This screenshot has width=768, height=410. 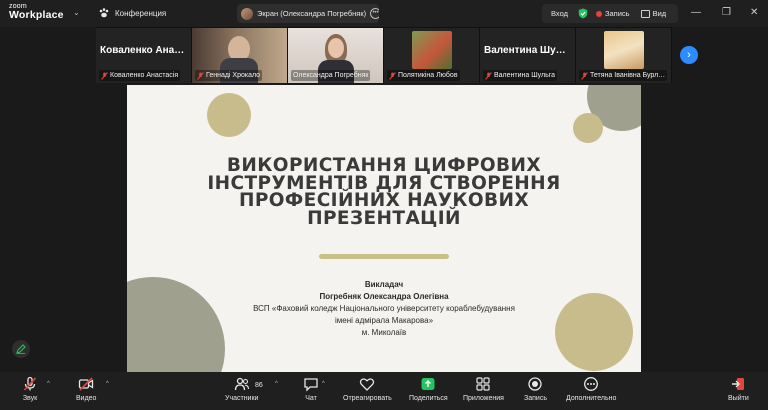 What do you see at coordinates (86, 398) in the screenshot?
I see `video-label: Видео` at bounding box center [86, 398].